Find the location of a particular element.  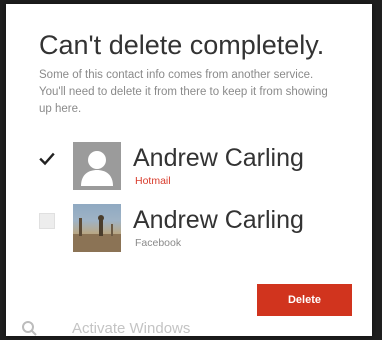

dialog-title: Can't delete completely. is located at coordinates (182, 45).